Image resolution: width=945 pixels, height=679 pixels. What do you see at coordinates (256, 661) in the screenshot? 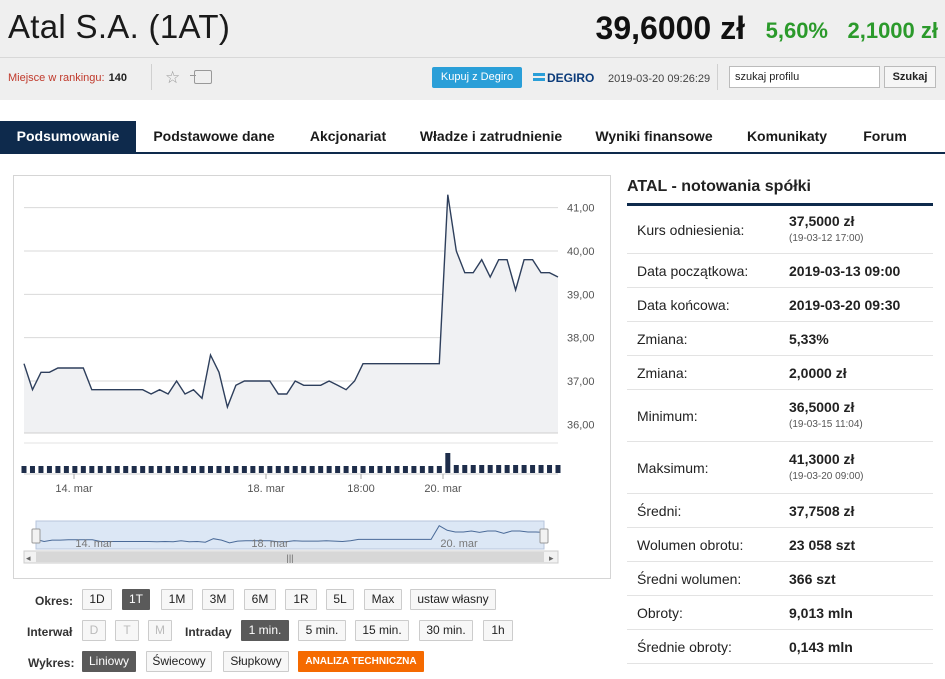
I see `chart-bar-button: Słupkowy` at bounding box center [256, 661].